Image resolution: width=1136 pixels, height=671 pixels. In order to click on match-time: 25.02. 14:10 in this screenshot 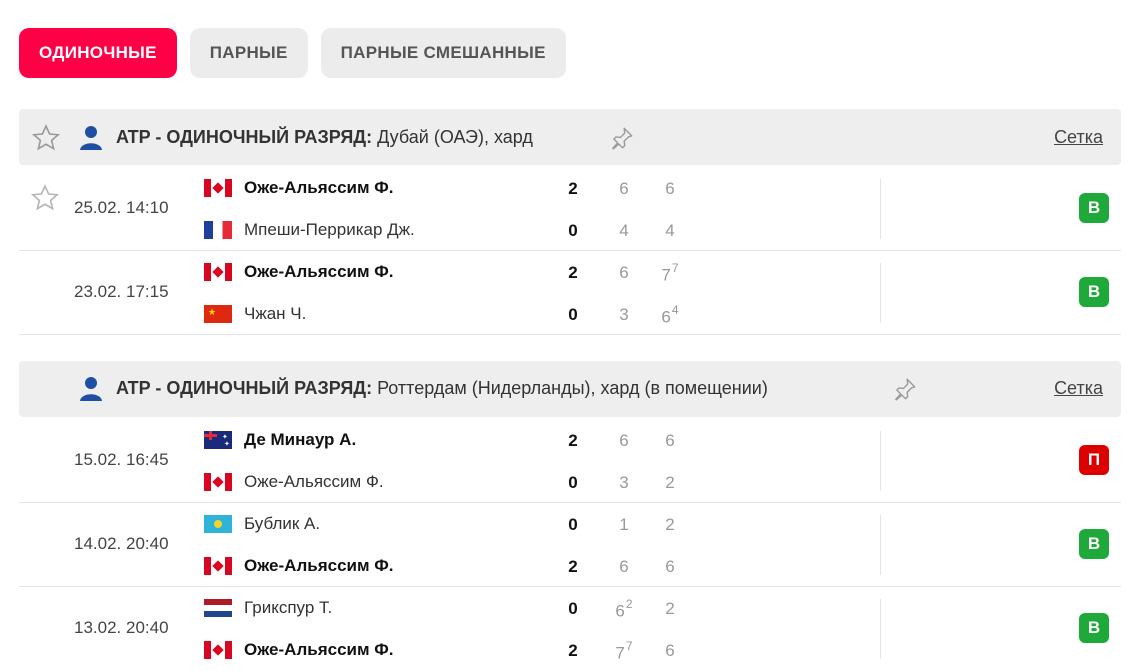, I will do `click(121, 207)`.